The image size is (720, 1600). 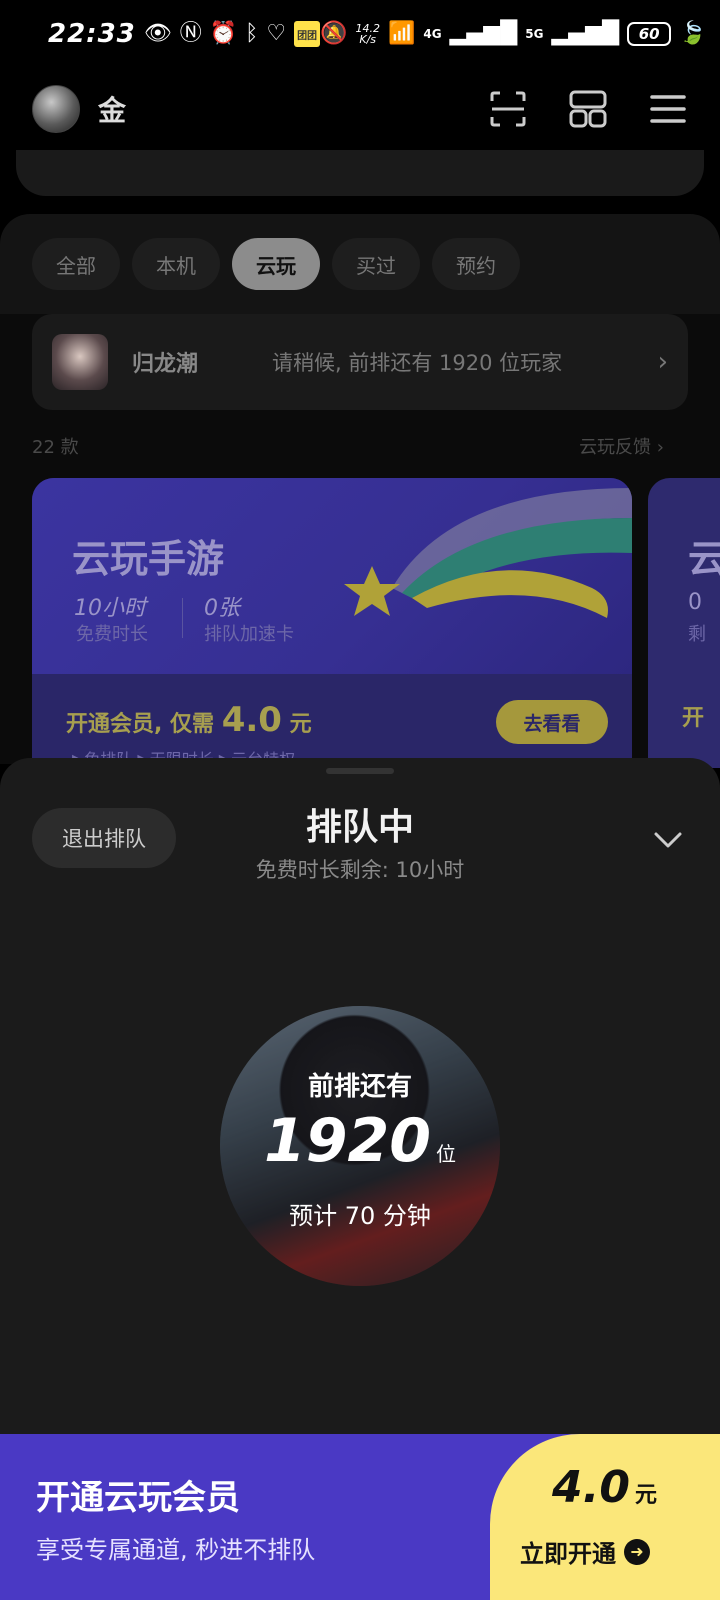 What do you see at coordinates (591, 1487) in the screenshot?
I see `banner-price-value: 4.0` at bounding box center [591, 1487].